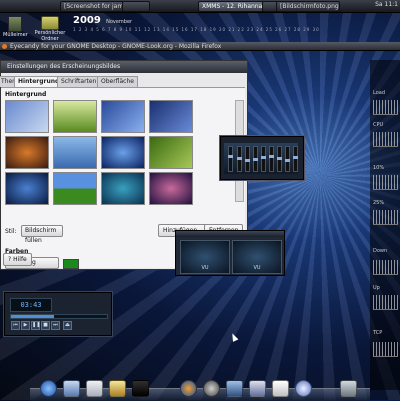 The image size is (400, 401). I want to click on time-display: 03:43, so click(31, 305).